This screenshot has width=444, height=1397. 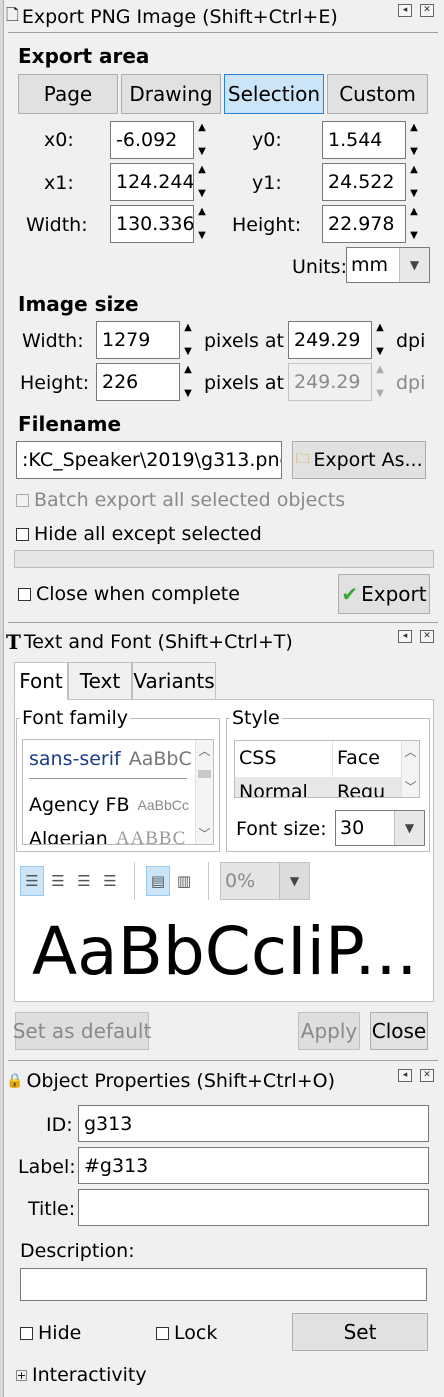 What do you see at coordinates (81, 1375) in the screenshot?
I see `interactivity-expander: + Interactivity` at bounding box center [81, 1375].